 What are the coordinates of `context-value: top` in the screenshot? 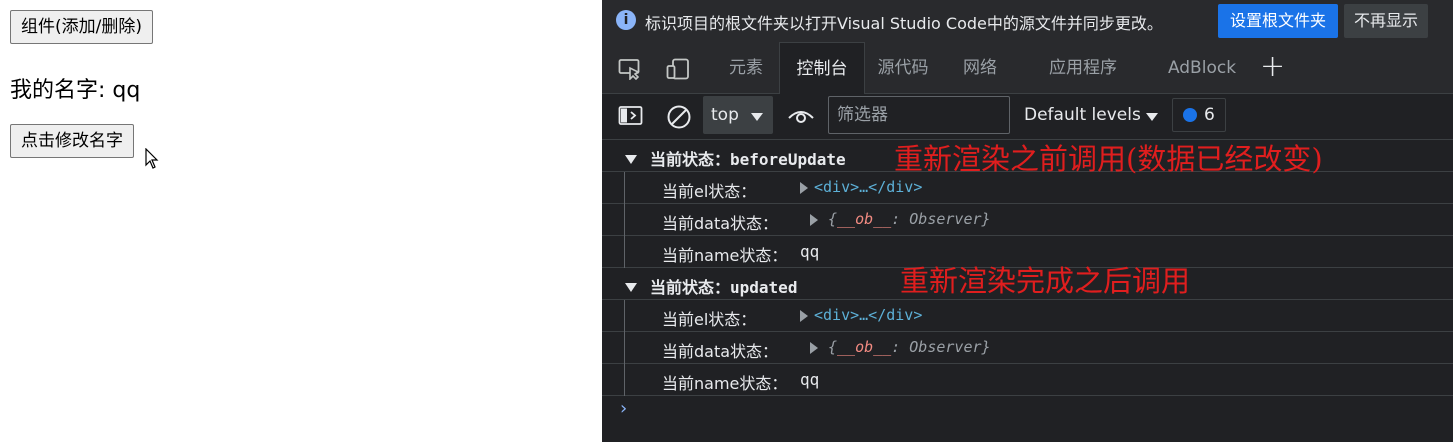 It's located at (725, 115).